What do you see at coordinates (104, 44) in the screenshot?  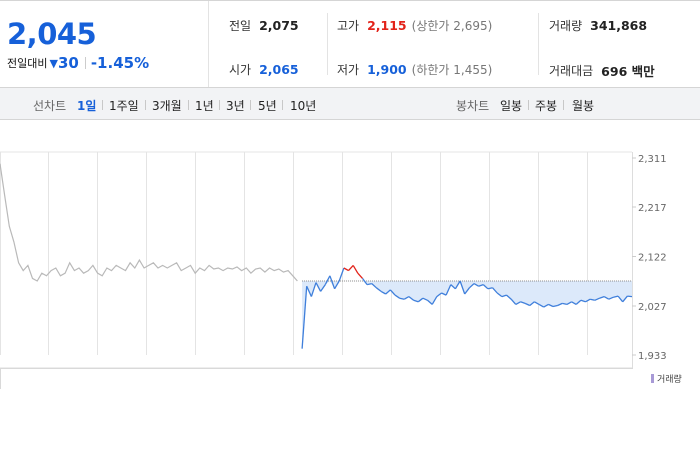 I see `price-panel: 2,045 전일대비 ▼ 30 -1.45%` at bounding box center [104, 44].